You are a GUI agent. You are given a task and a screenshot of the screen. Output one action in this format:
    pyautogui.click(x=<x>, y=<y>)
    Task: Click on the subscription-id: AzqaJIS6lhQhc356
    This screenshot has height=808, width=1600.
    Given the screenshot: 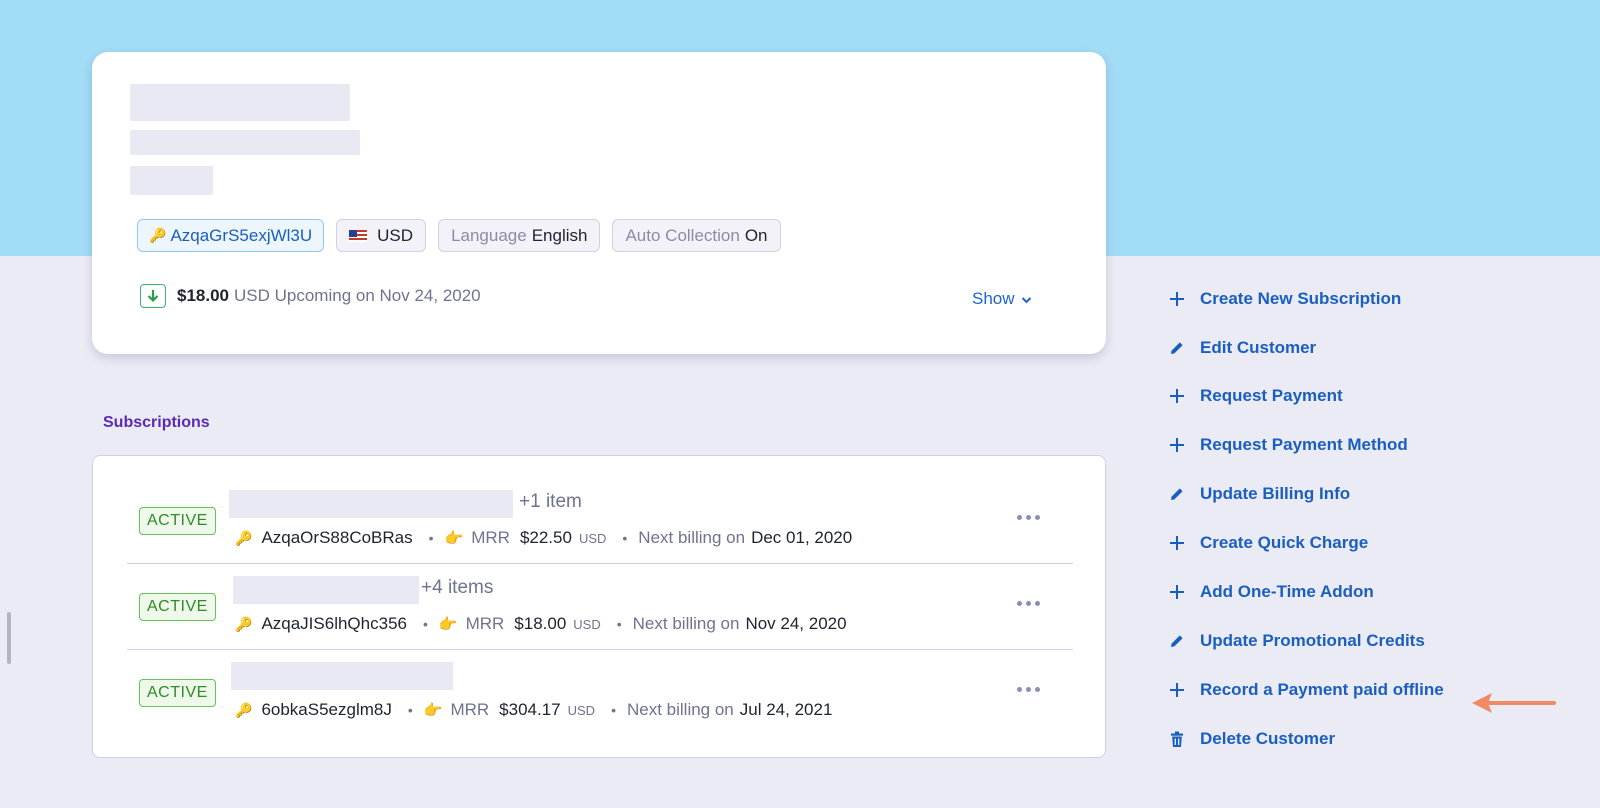 What is the action you would take?
    pyautogui.click(x=334, y=623)
    